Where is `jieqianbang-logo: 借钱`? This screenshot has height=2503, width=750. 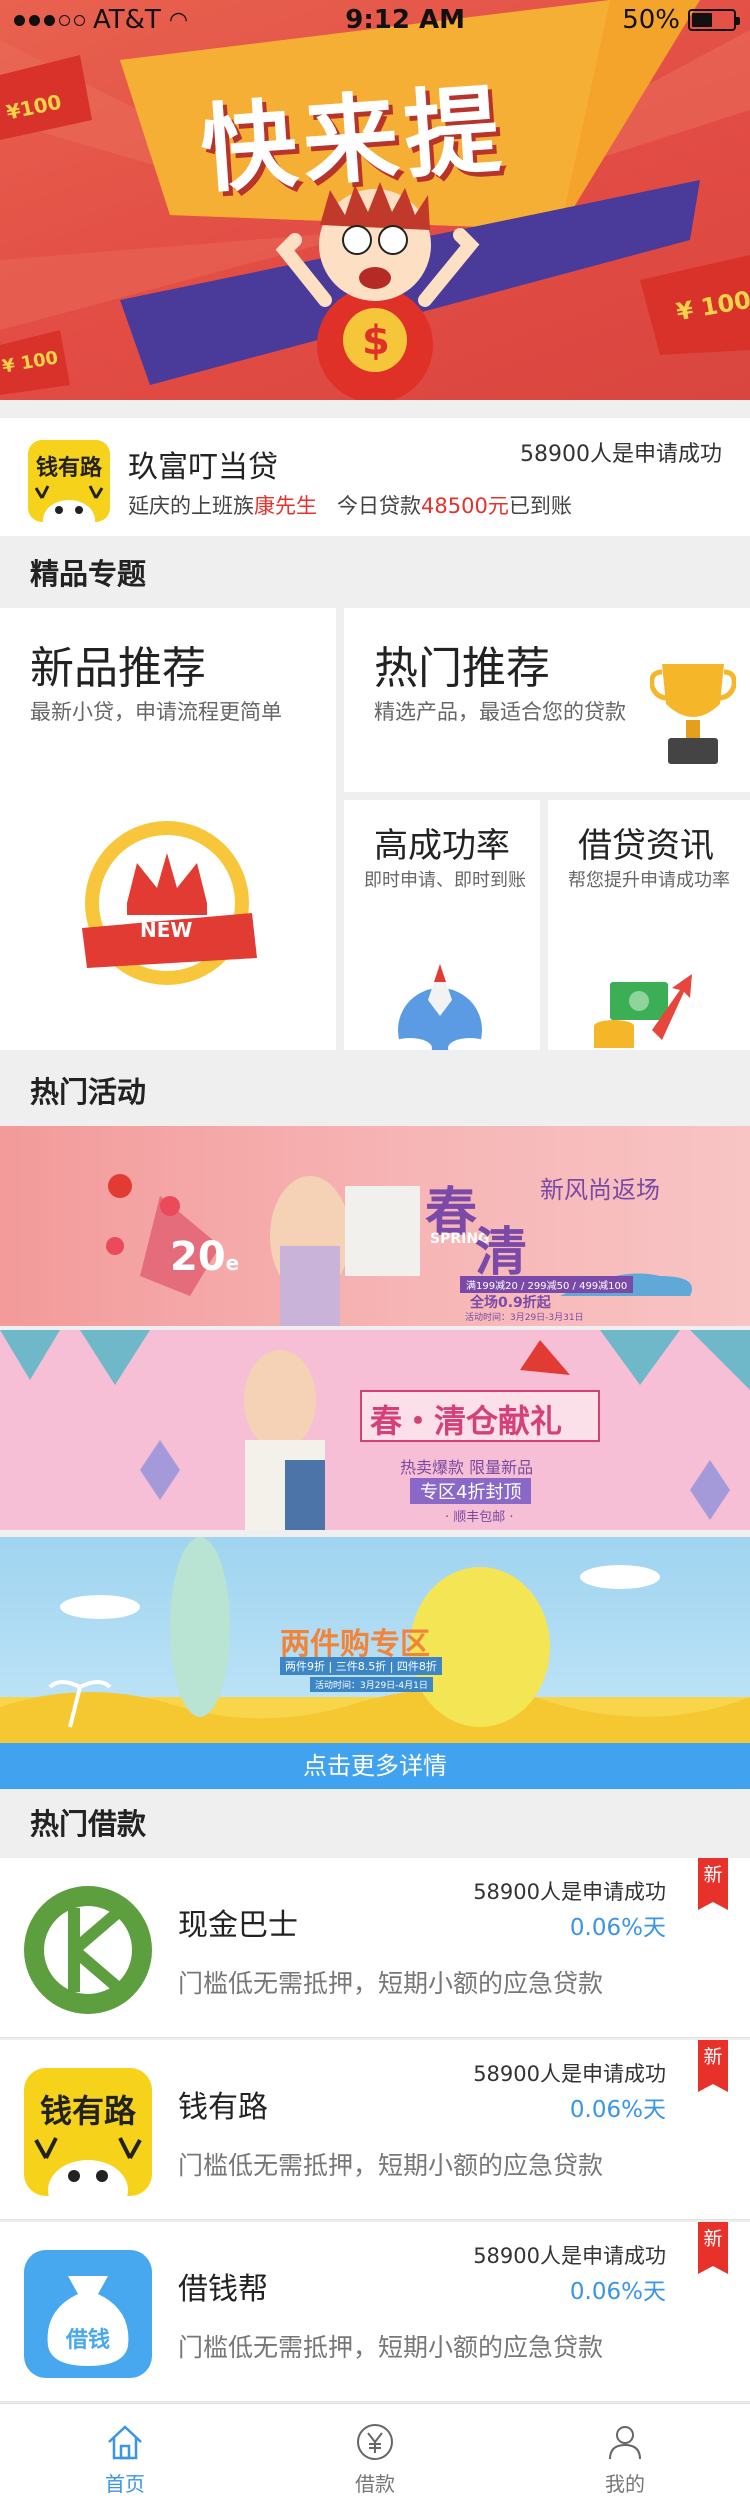
jieqianbang-logo: 借钱 is located at coordinates (88, 2314).